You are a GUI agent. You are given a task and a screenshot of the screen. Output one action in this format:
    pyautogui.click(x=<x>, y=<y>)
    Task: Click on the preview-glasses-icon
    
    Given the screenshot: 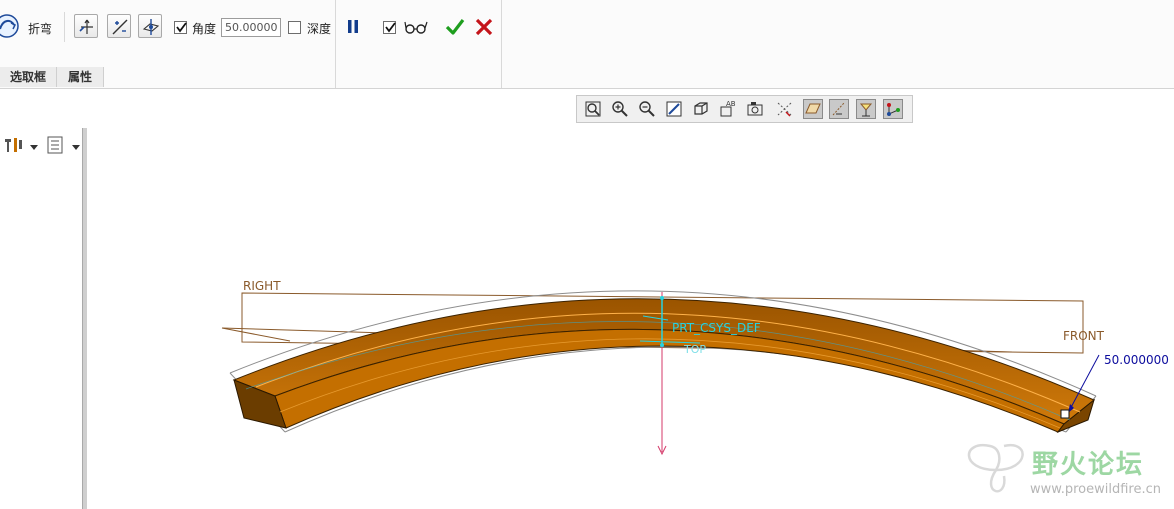 What is the action you would take?
    pyautogui.click(x=416, y=27)
    